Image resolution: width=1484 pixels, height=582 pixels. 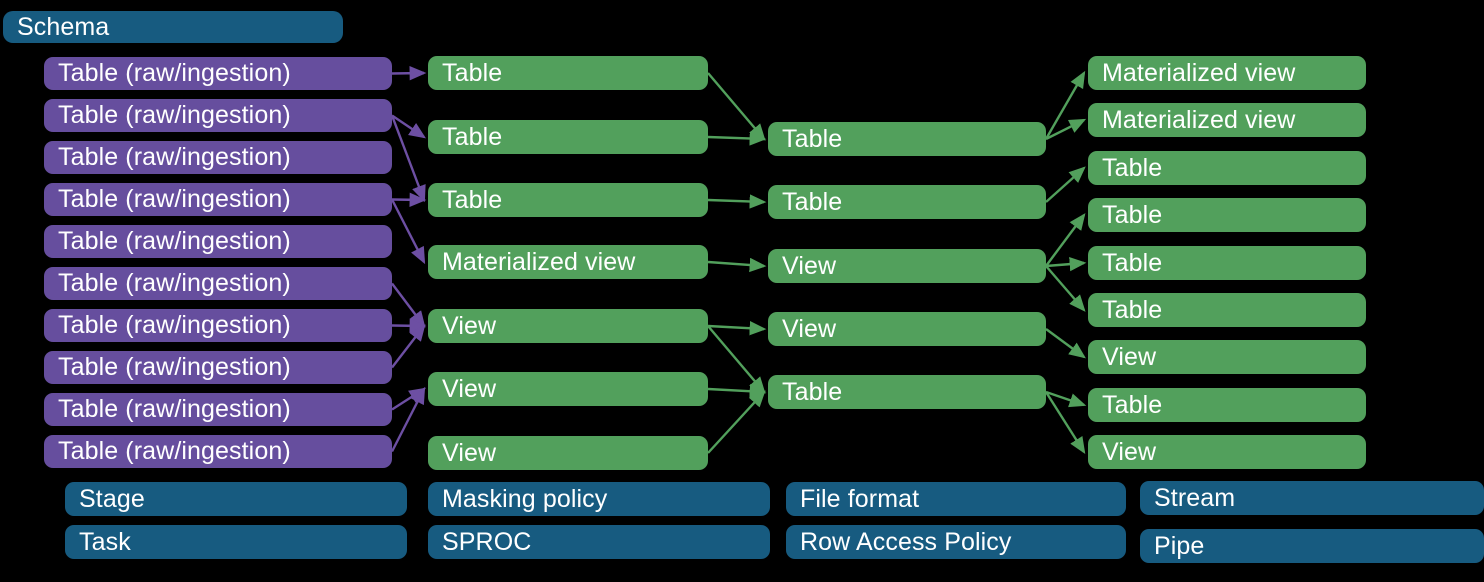 What do you see at coordinates (1065, 423) in the screenshot?
I see `edge-c3n4-to-c4n8` at bounding box center [1065, 423].